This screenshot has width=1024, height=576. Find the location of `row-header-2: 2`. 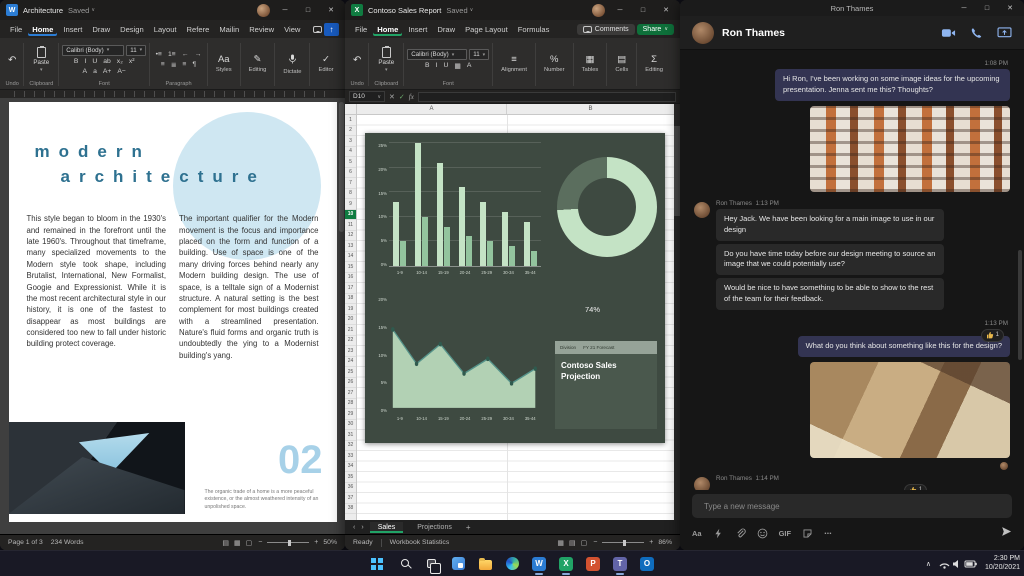

row-header-2: 2 is located at coordinates (350, 131).